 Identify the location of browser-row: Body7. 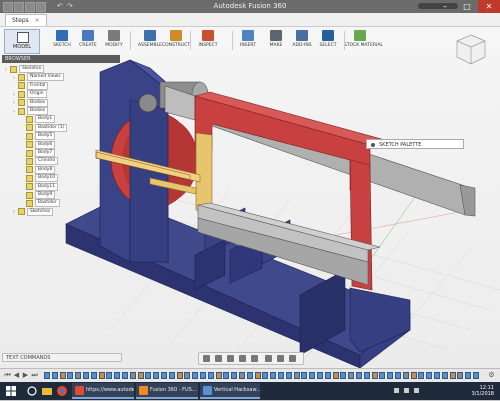
(38, 153).